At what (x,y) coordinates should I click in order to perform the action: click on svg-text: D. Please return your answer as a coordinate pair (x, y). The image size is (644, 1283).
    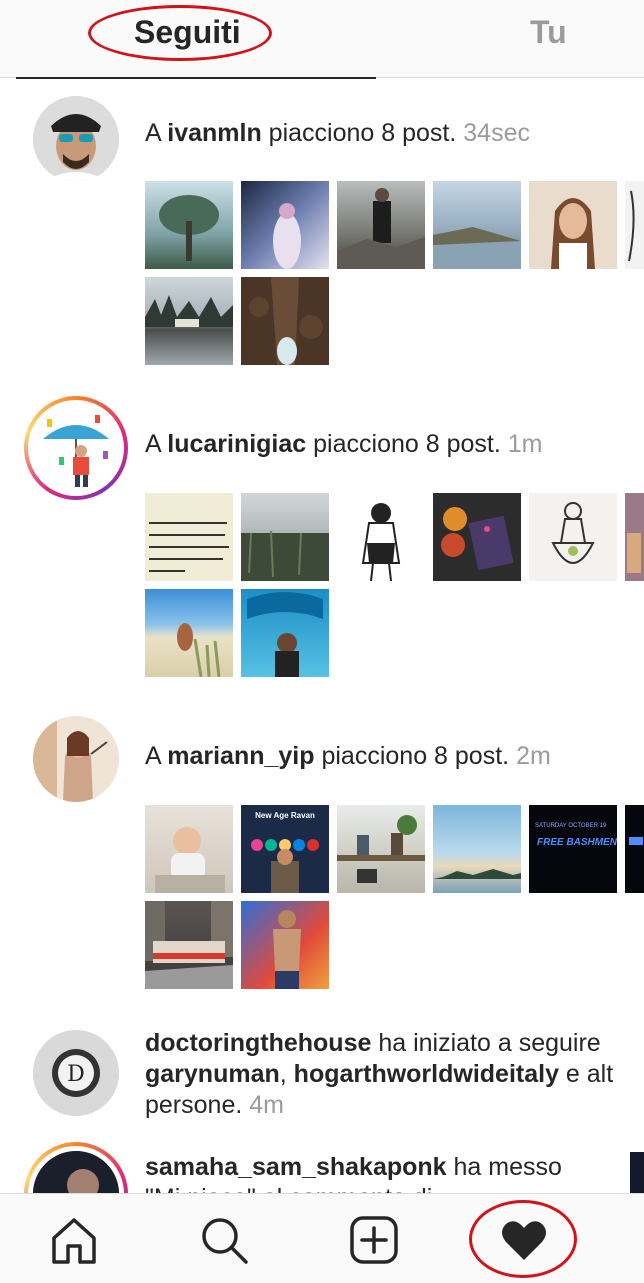
    Looking at the image, I should click on (76, 1074).